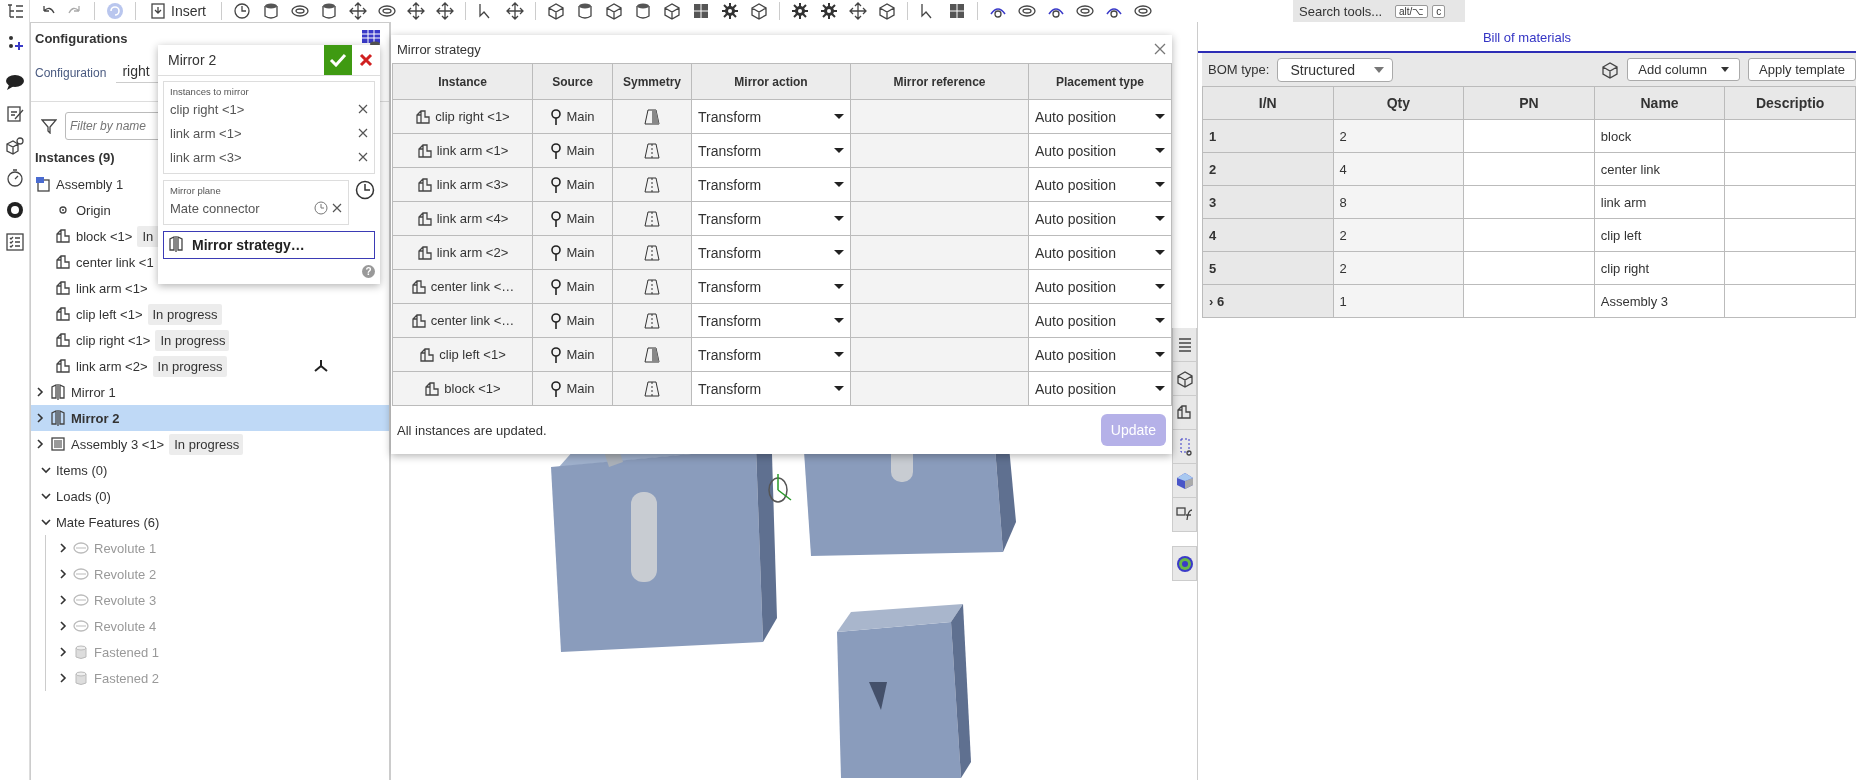  What do you see at coordinates (472, 116) in the screenshot?
I see `cell-text: clip right <1>` at bounding box center [472, 116].